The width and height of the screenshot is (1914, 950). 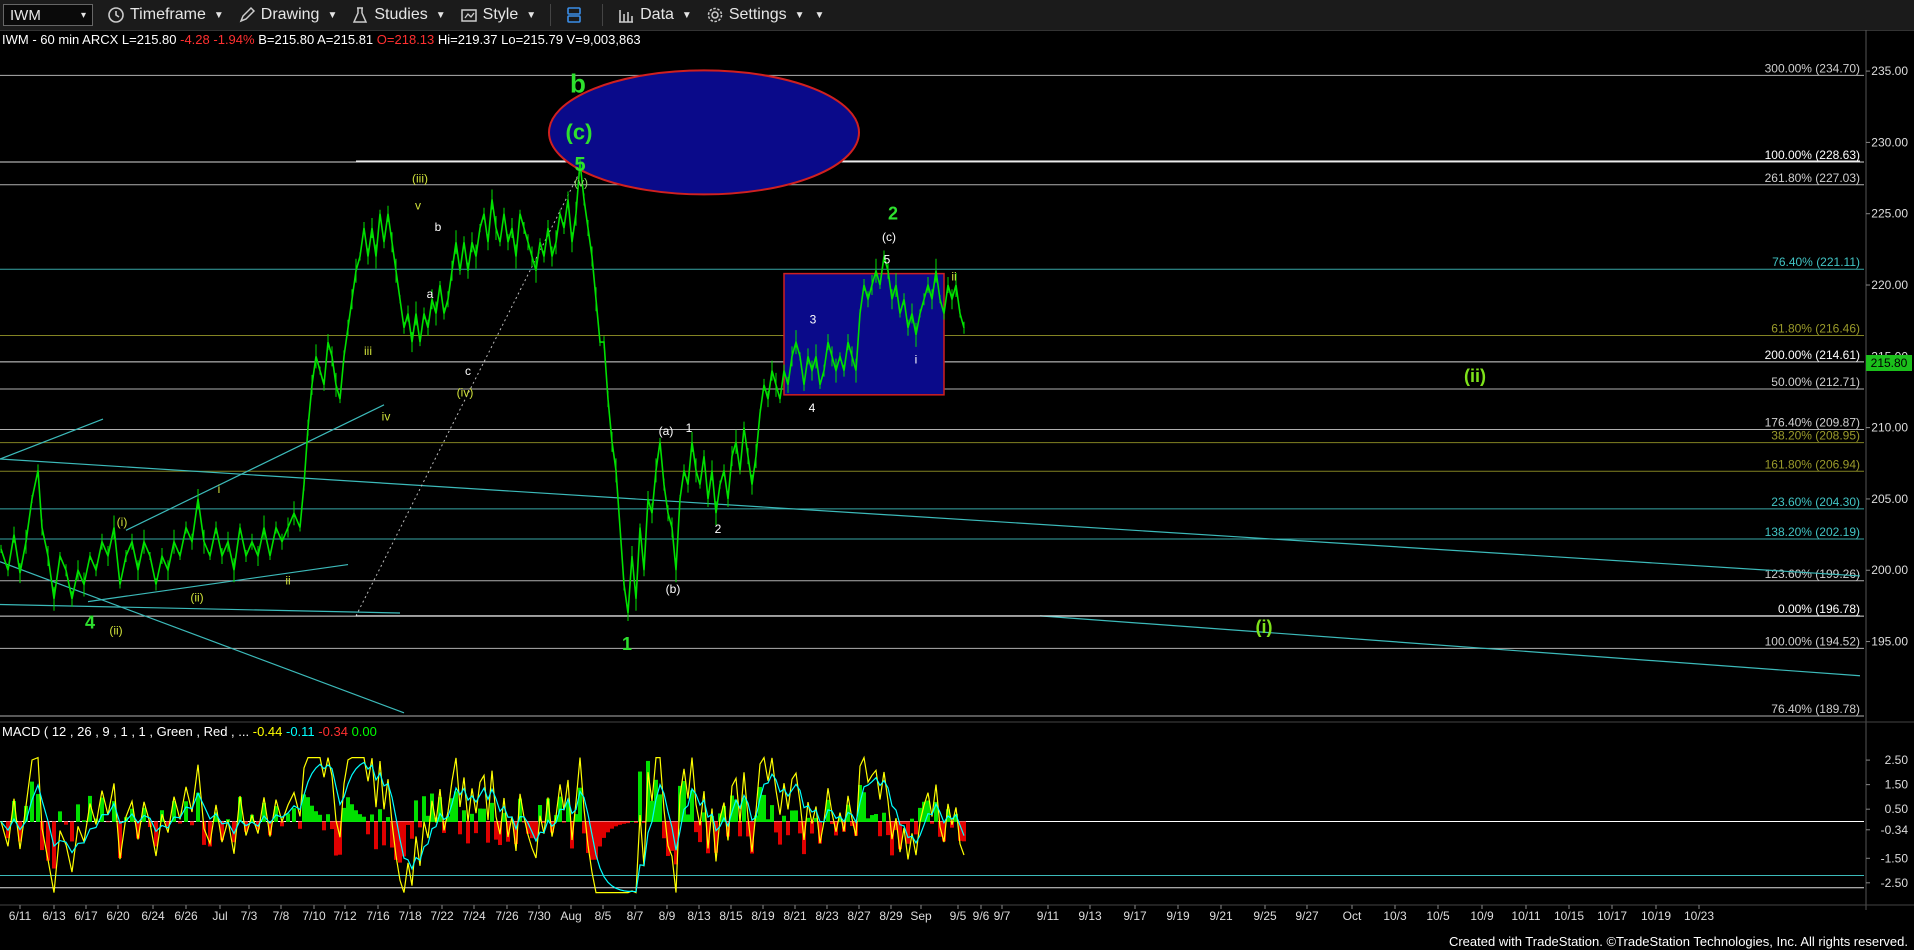 What do you see at coordinates (795, 916) in the screenshot?
I see `time-tick-label: 8/21` at bounding box center [795, 916].